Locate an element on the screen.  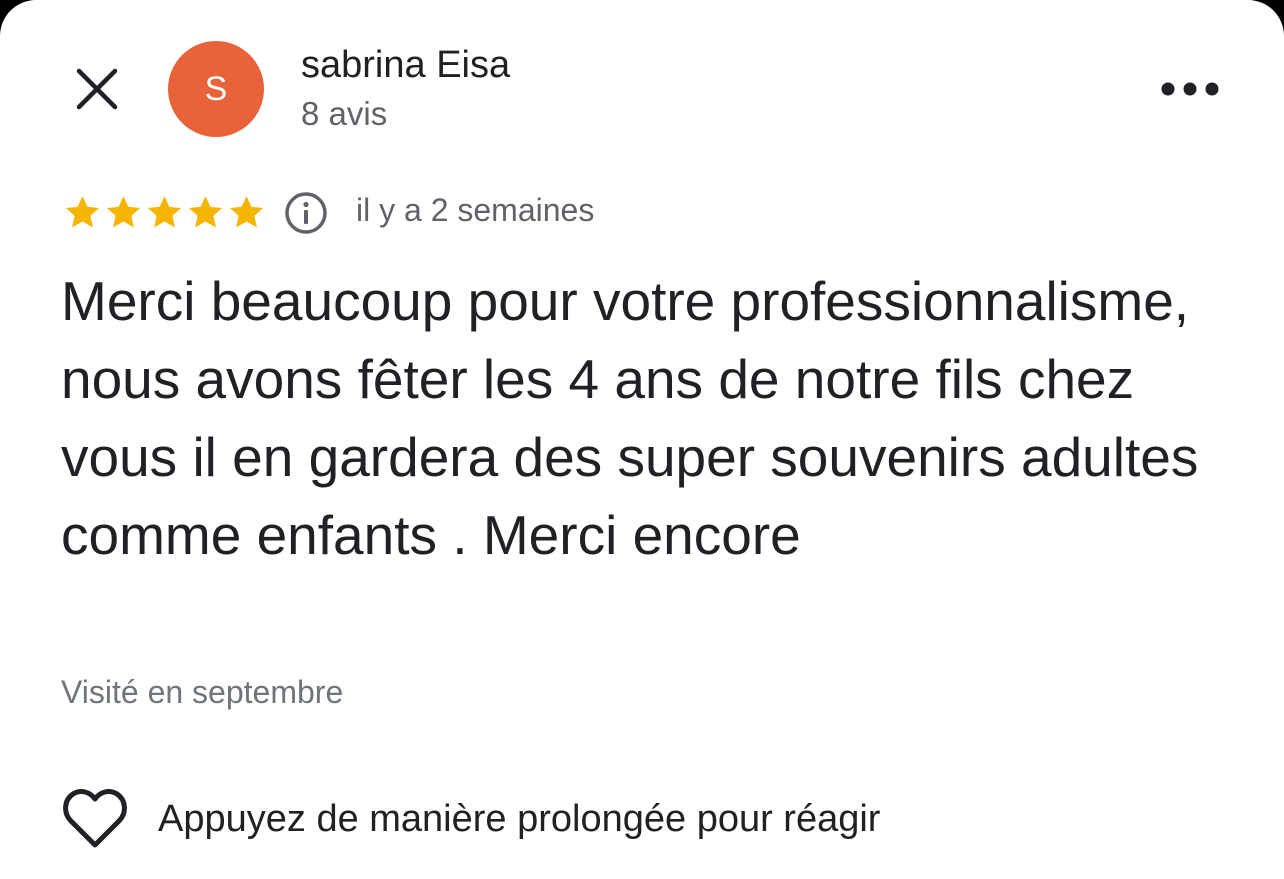
close-button is located at coordinates (97, 89).